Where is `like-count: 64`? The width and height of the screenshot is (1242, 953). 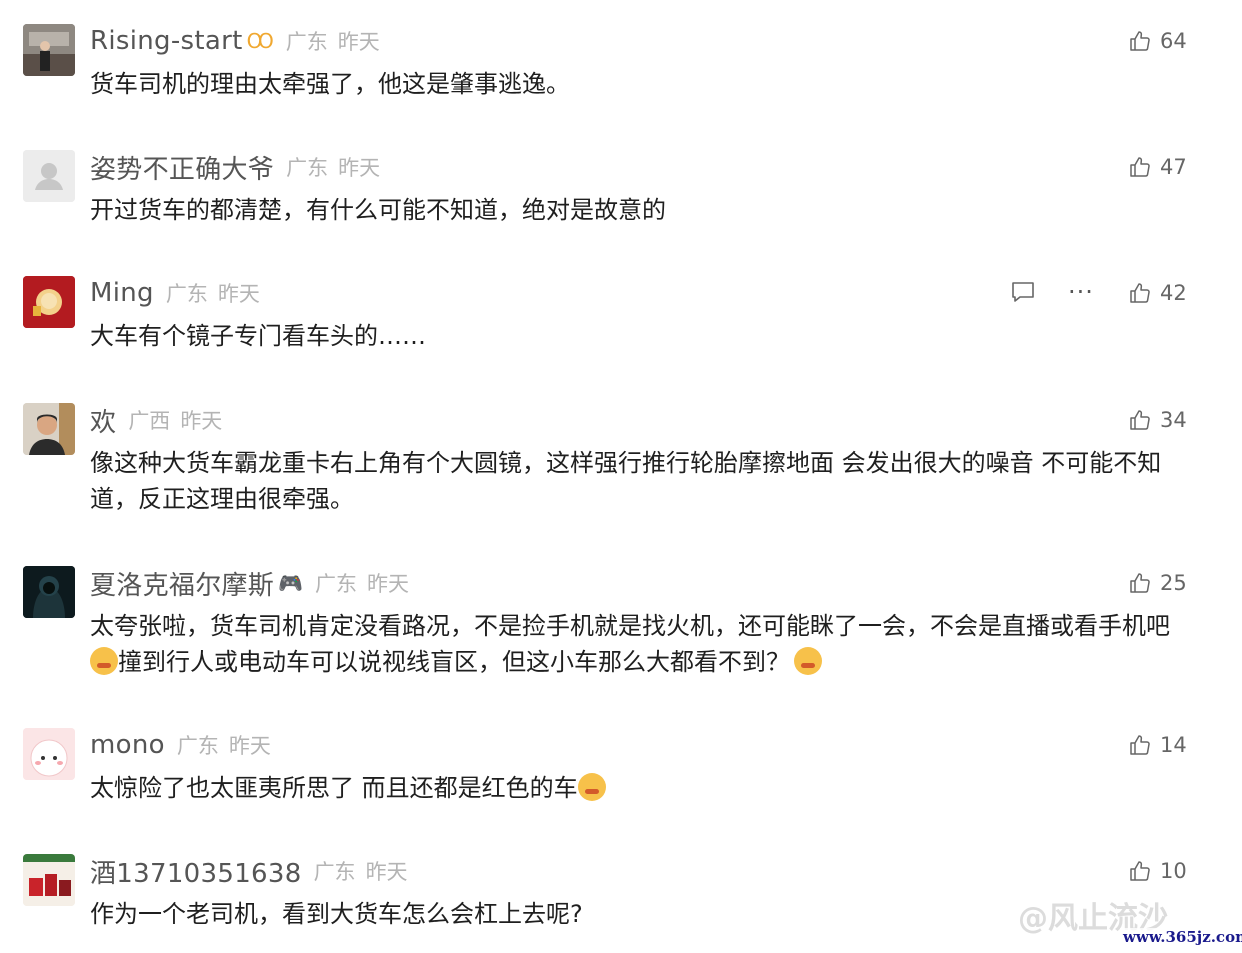 like-count: 64 is located at coordinates (1173, 41).